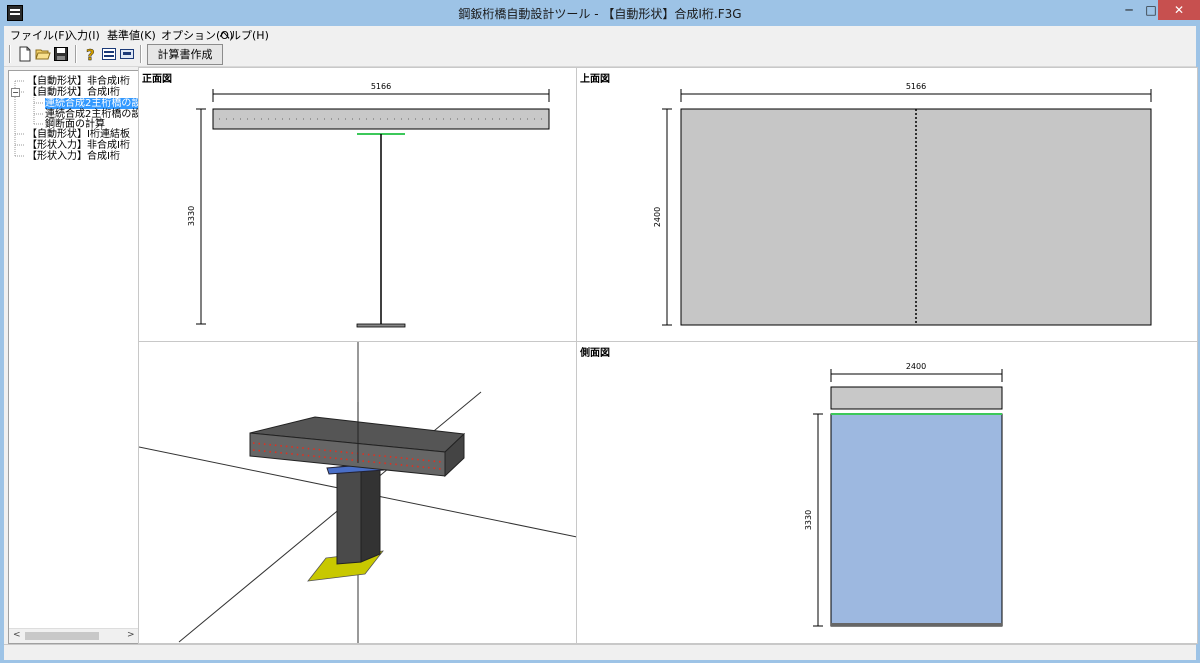  I want to click on help-icon: ?, so click(91, 54).